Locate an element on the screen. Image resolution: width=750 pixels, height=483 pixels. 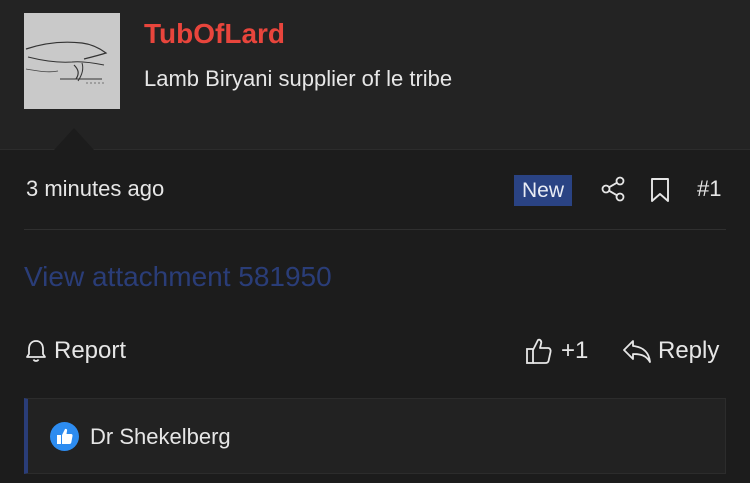
post-action-row: Report +1 Reply is located at coordinates (375, 350).